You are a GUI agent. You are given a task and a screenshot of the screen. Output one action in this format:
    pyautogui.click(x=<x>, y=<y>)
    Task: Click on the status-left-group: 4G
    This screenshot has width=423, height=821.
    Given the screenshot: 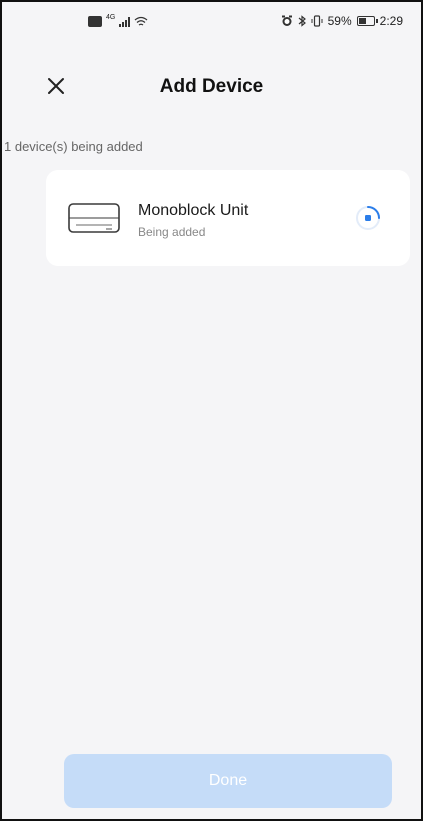 What is the action you would take?
    pyautogui.click(x=118, y=20)
    